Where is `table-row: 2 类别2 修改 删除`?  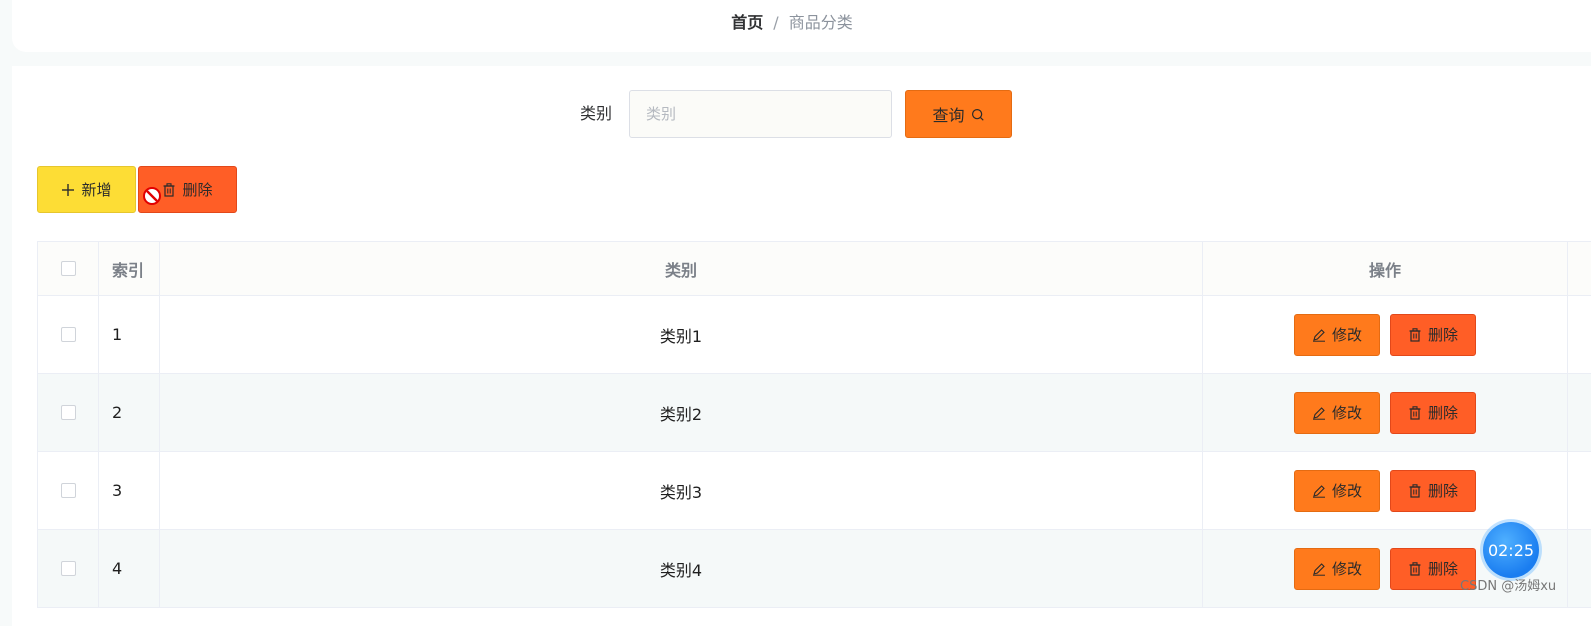 table-row: 2 类别2 修改 删除 is located at coordinates (814, 413).